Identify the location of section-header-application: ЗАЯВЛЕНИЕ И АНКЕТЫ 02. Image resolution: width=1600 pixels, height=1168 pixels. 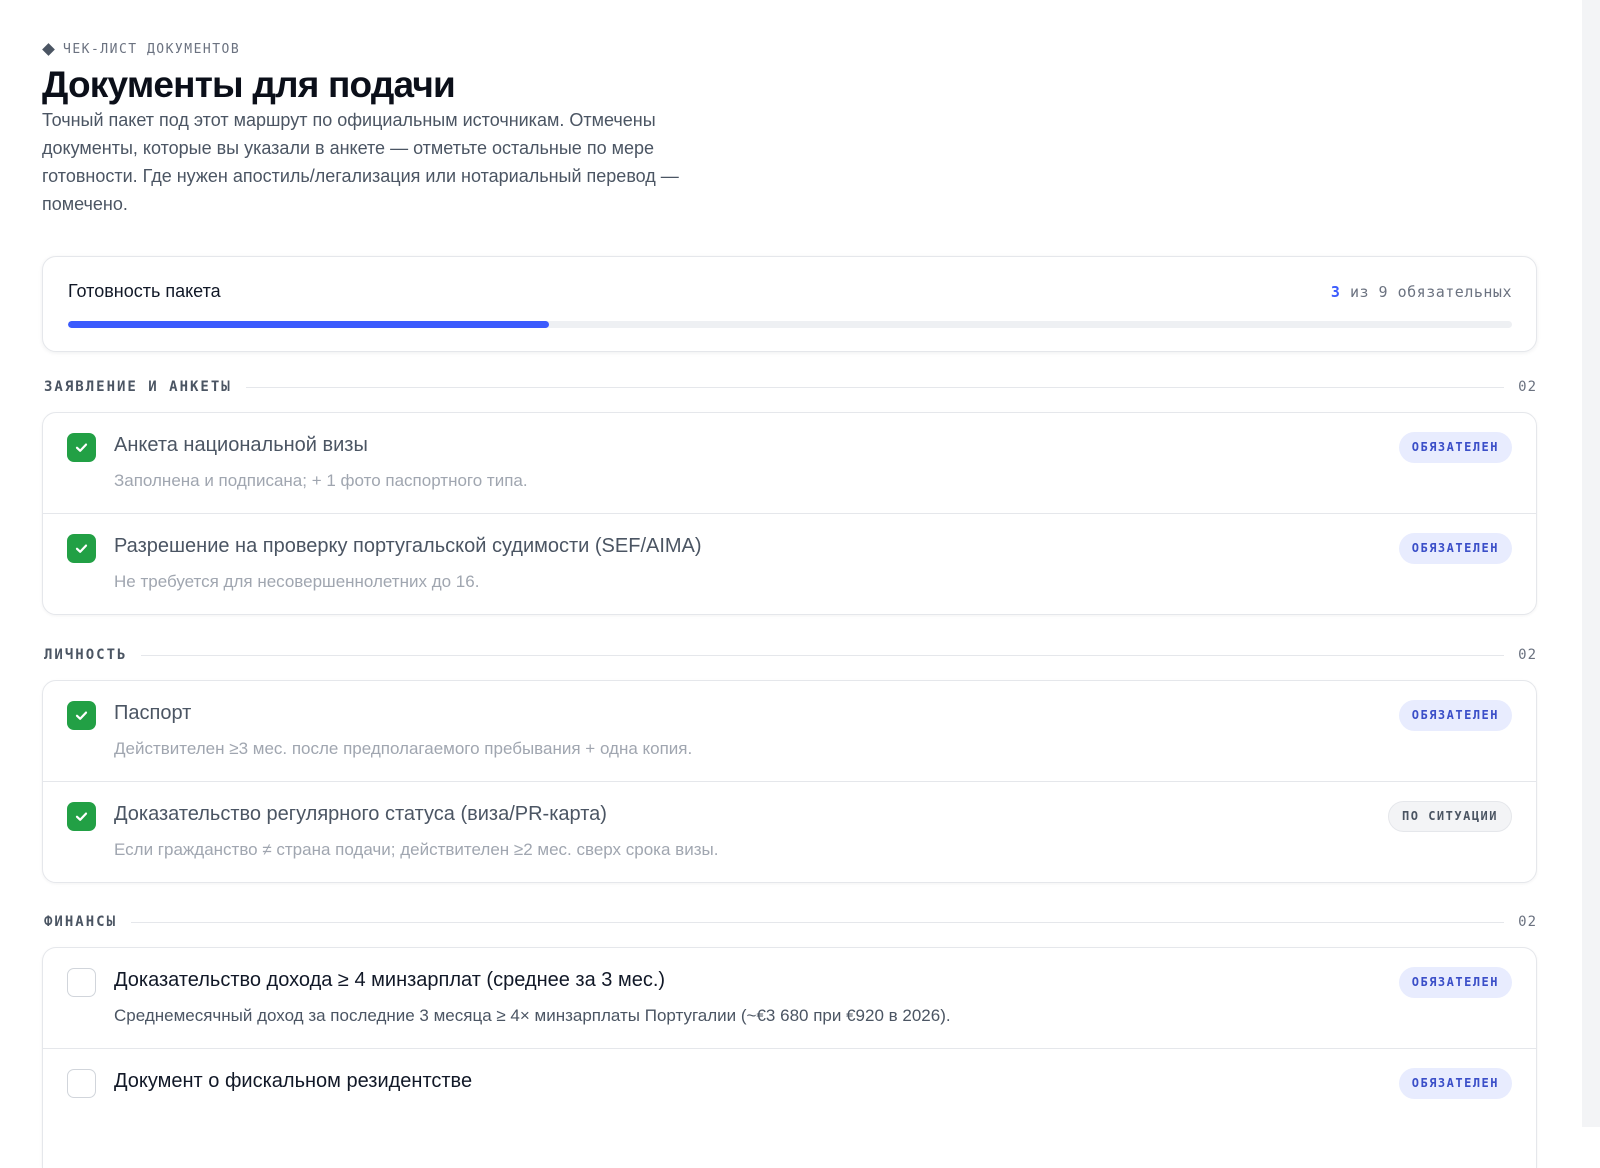
(790, 387).